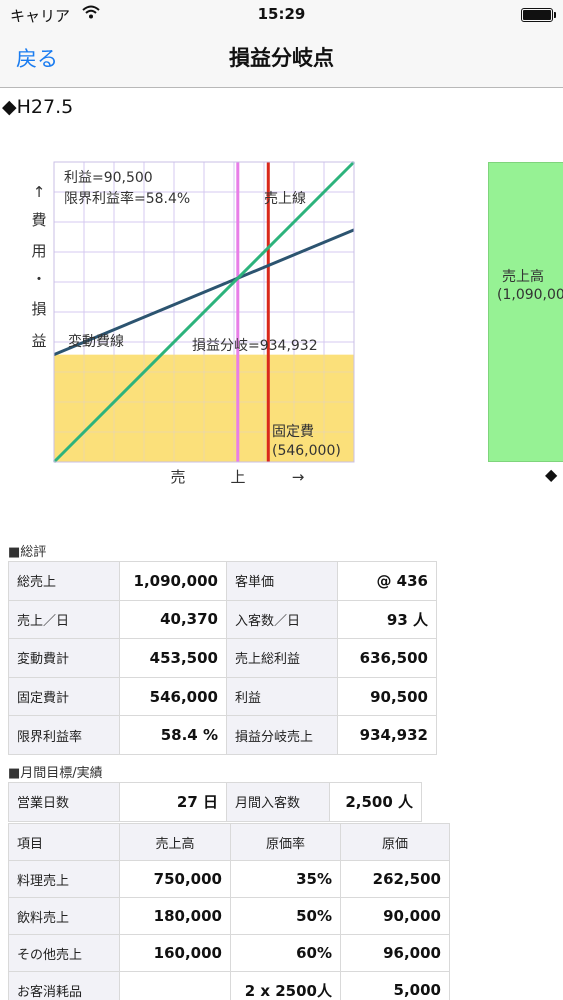 This screenshot has height=1000, width=563. I want to click on monthly-value-cell: 750,000, so click(175, 879).